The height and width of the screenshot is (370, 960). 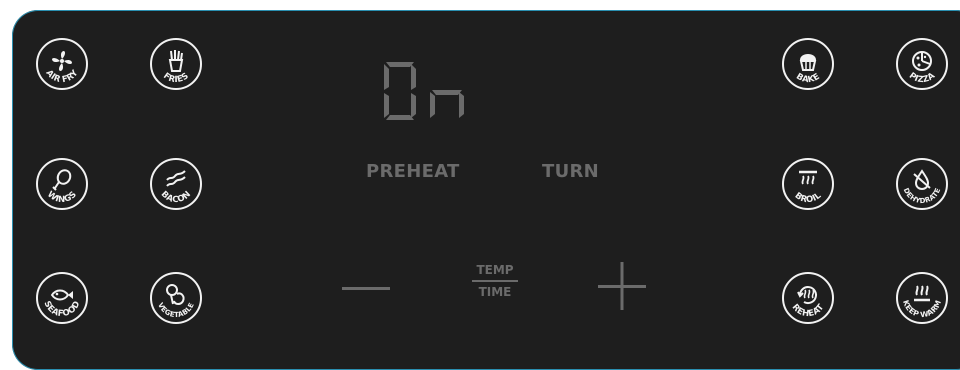 I want to click on seafood-label: SEAFOOD, so click(x=62, y=310).